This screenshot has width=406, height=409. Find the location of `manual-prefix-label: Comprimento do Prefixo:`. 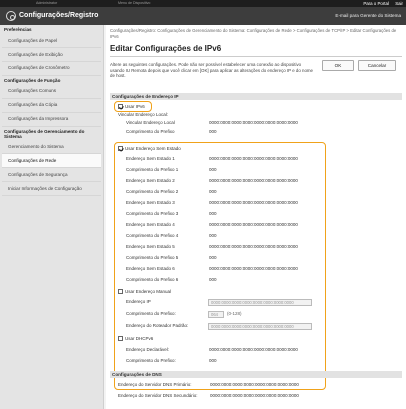

manual-prefix-label: Comprimento do Prefixo: is located at coordinates (151, 313).